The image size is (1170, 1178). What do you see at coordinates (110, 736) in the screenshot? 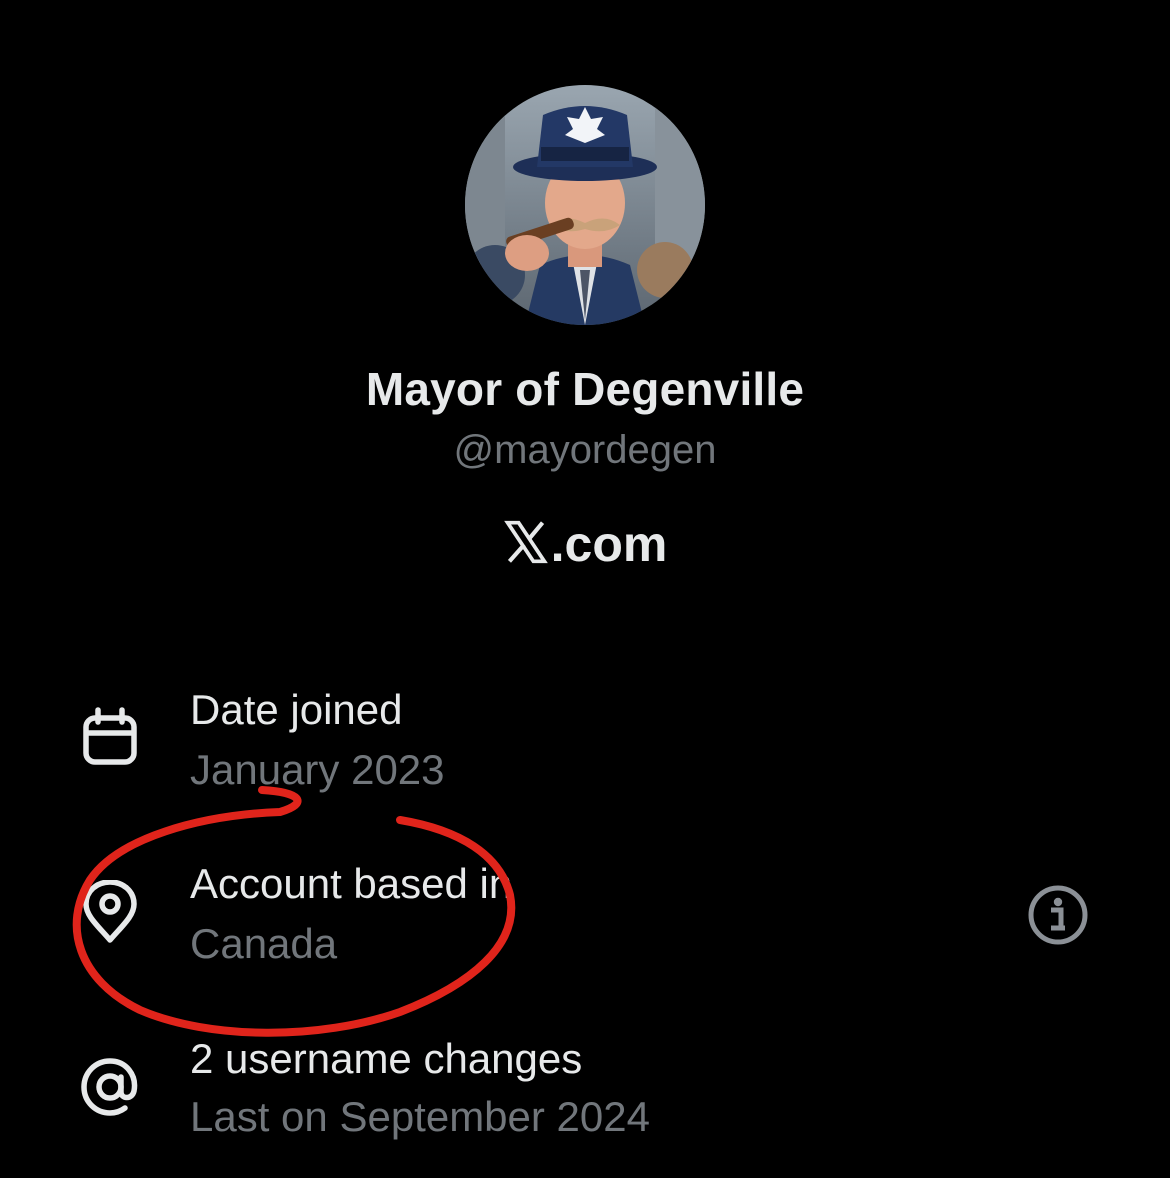
I see `calendar-icon` at bounding box center [110, 736].